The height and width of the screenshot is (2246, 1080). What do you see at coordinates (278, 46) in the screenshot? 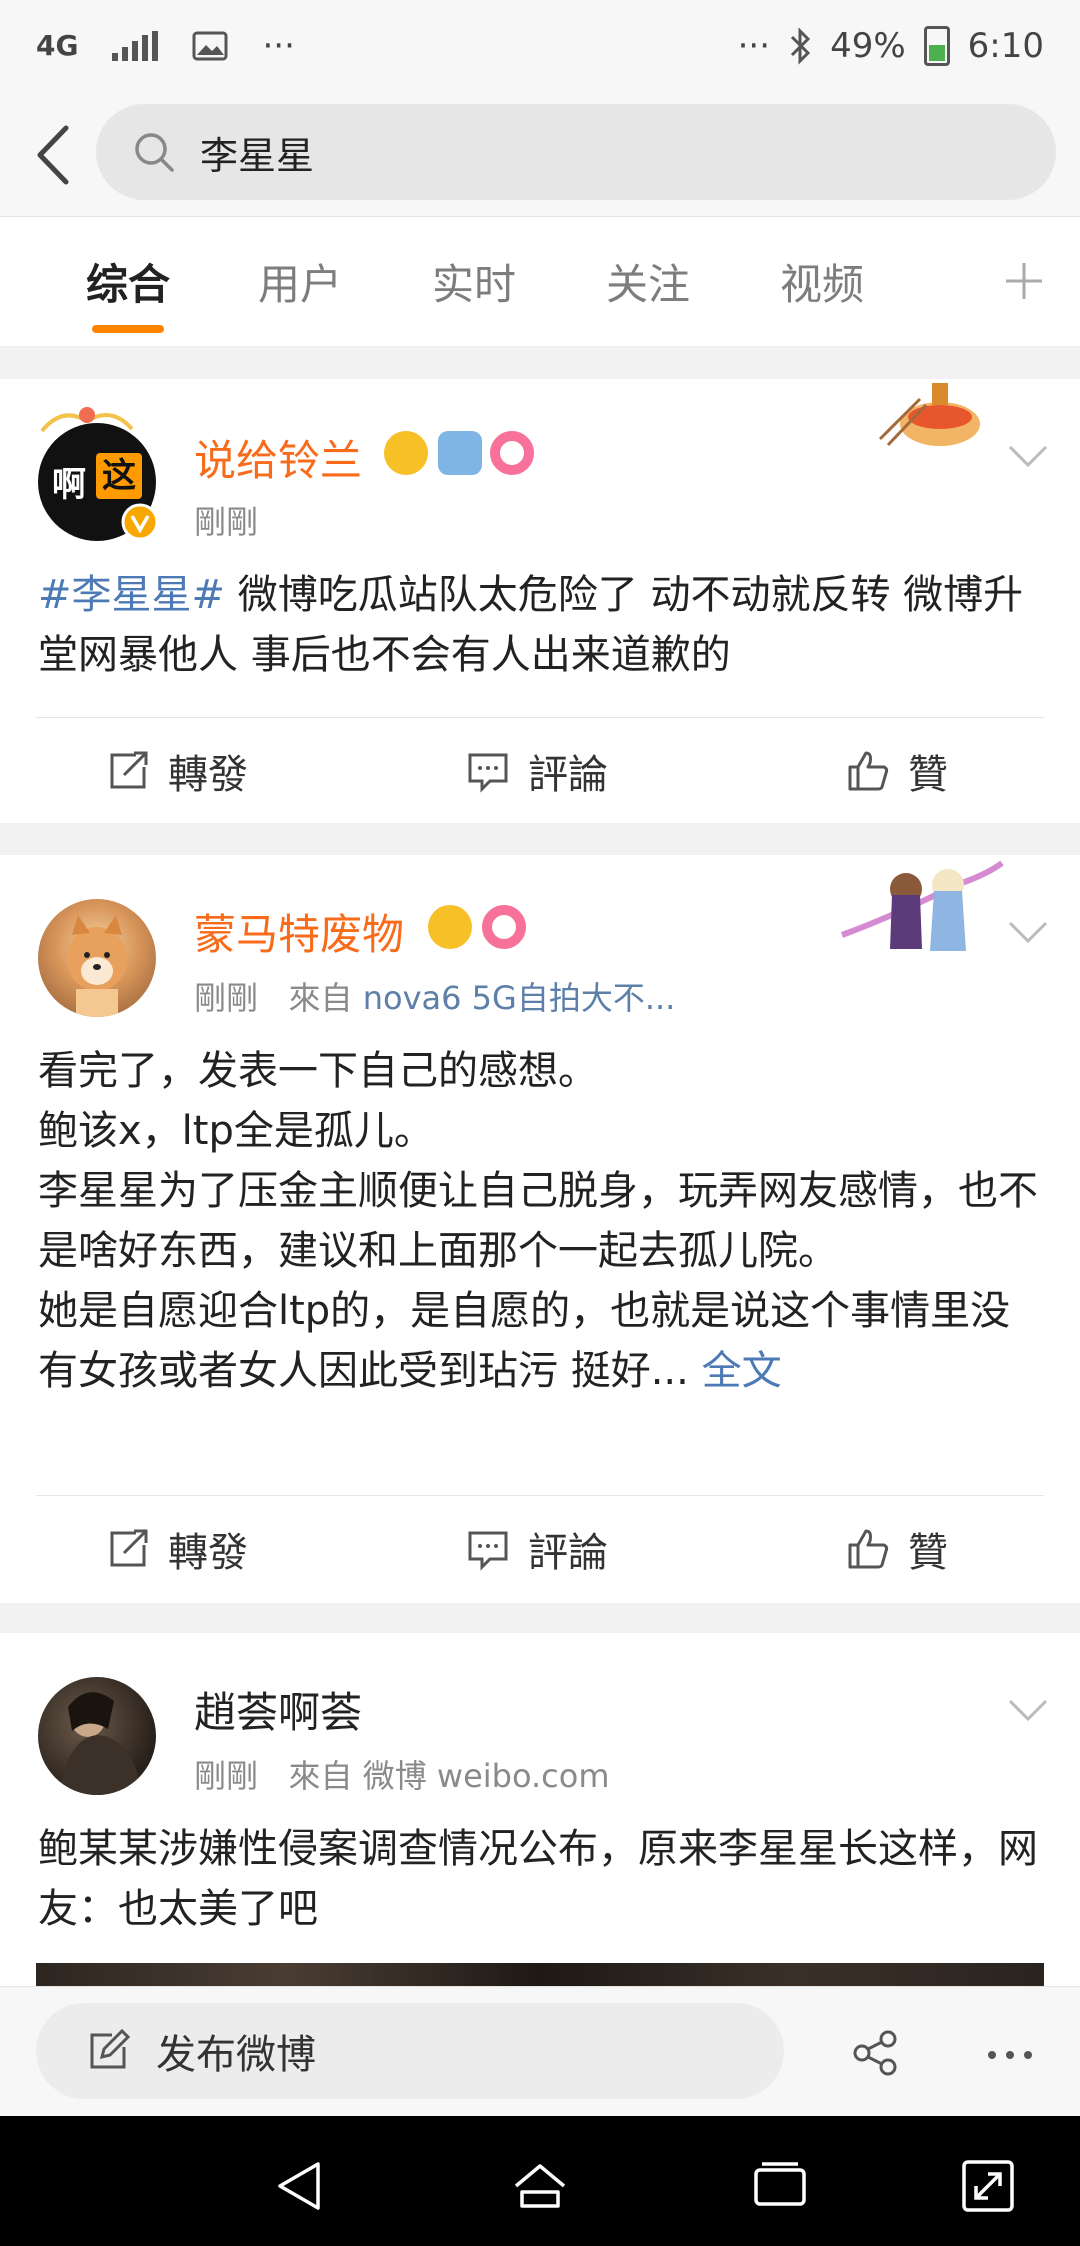
I see `more-notifications-icon: ···` at bounding box center [278, 46].